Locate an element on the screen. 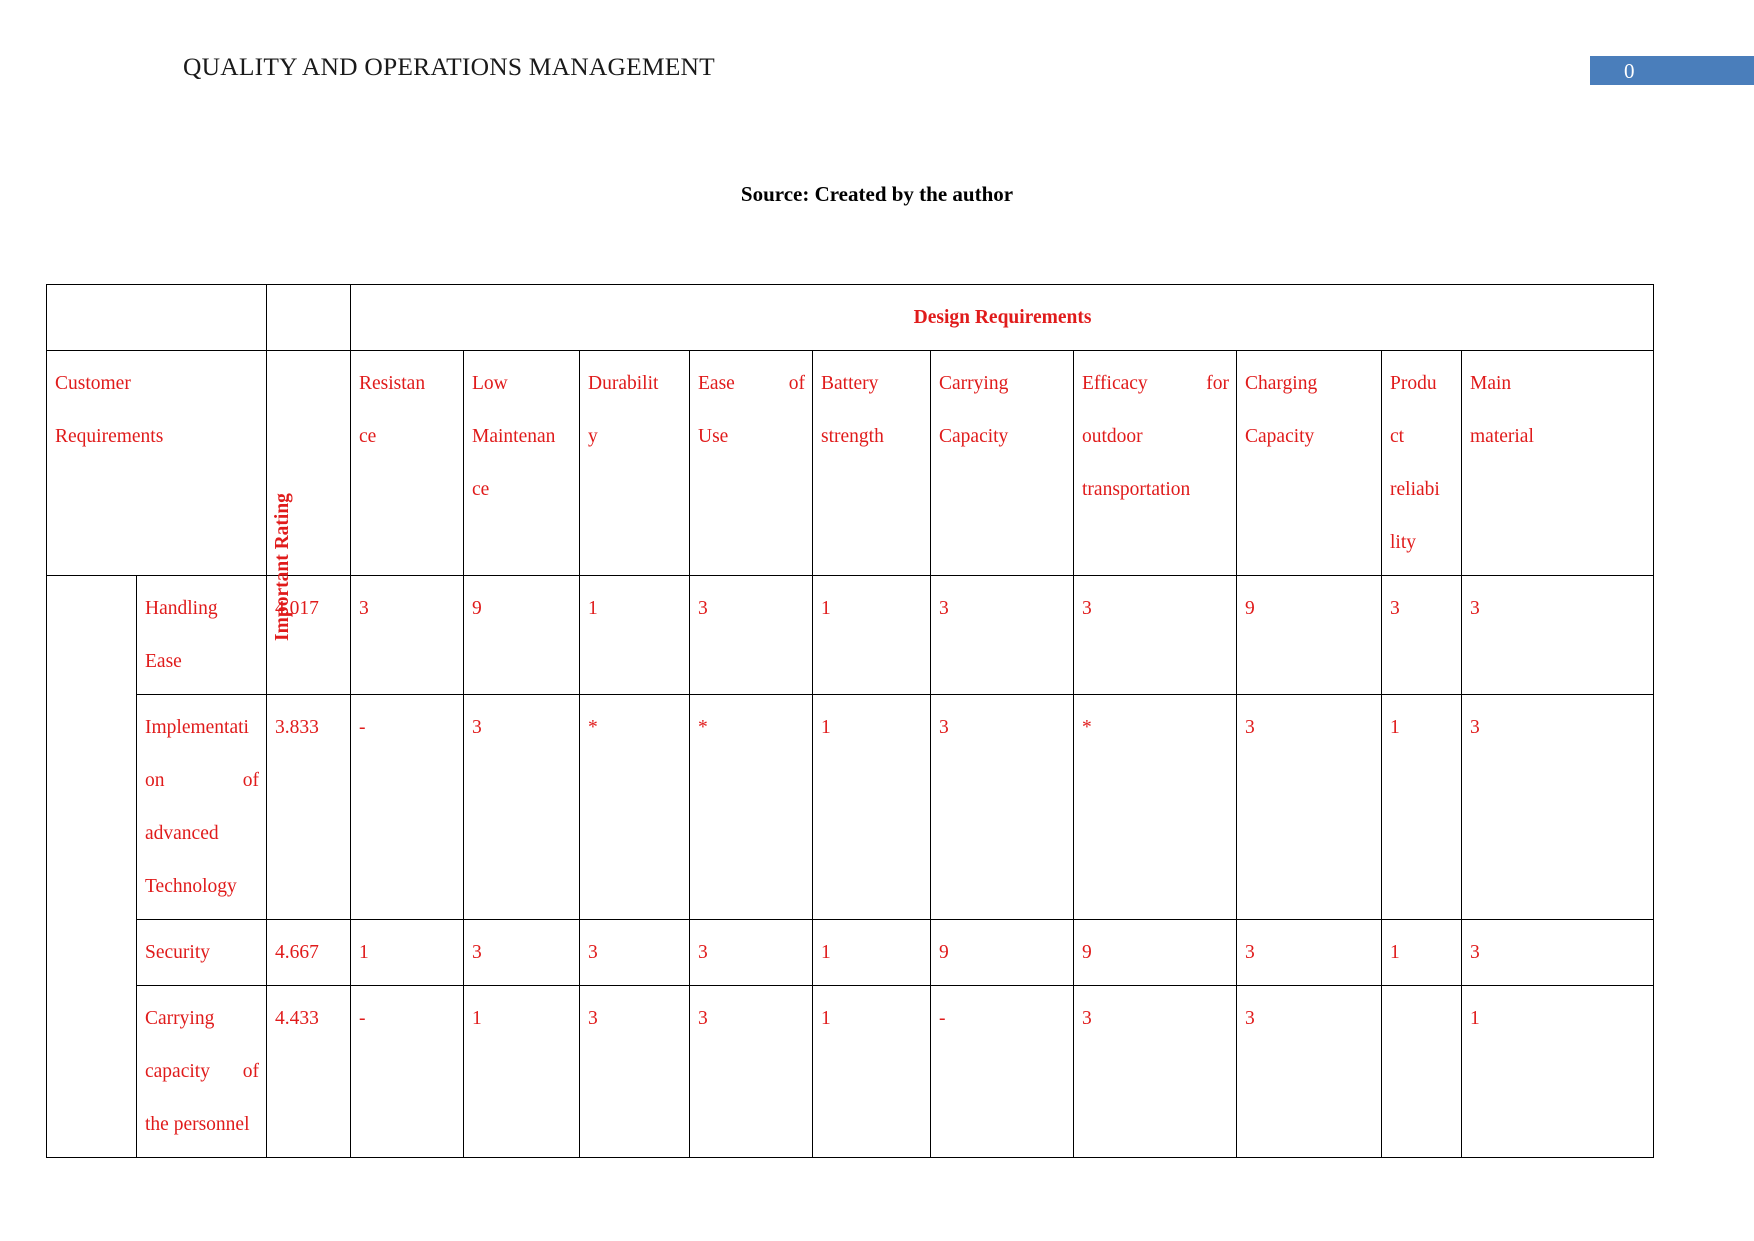  row-label-line: Technology is located at coordinates (191, 886).